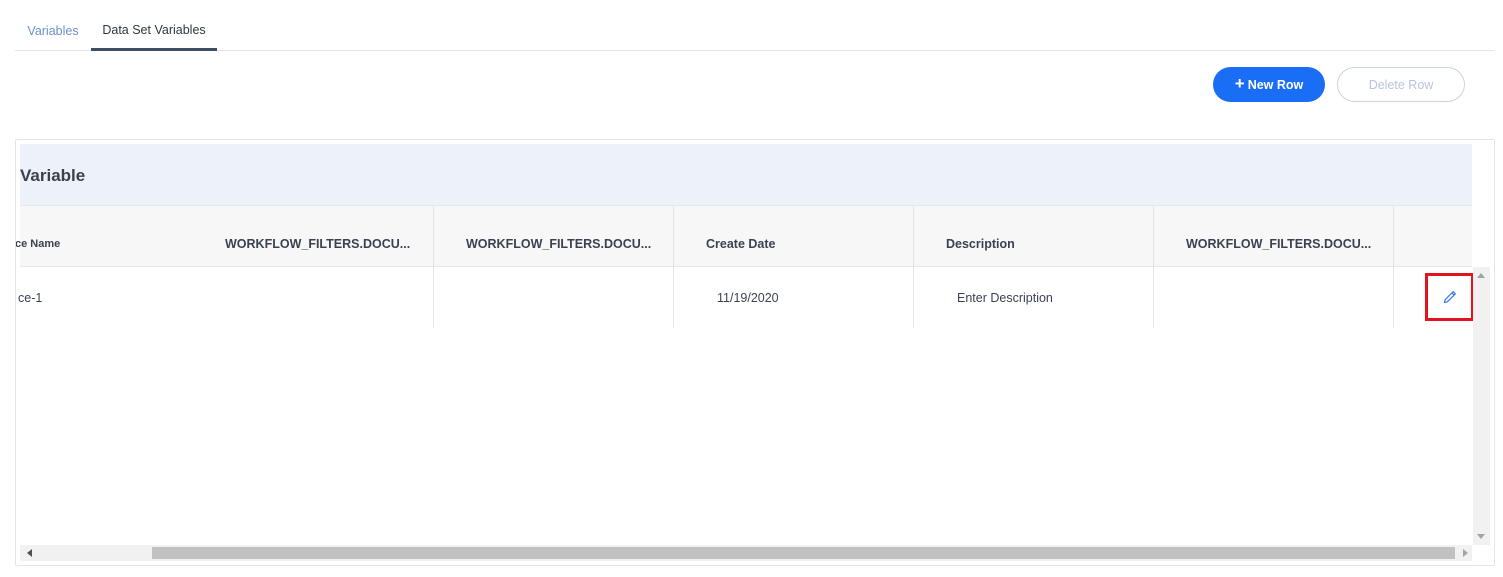  What do you see at coordinates (1465, 553) in the screenshot?
I see `scroll-right-arrow-icon` at bounding box center [1465, 553].